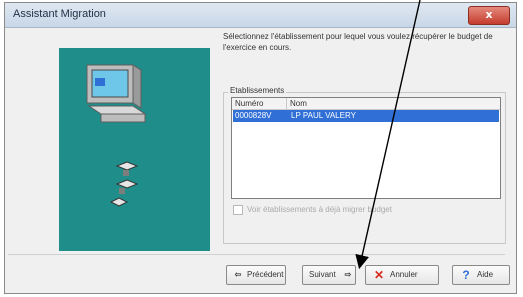 This screenshot has height=297, width=523. I want to click on annotation-arrow-icon, so click(388, 135).